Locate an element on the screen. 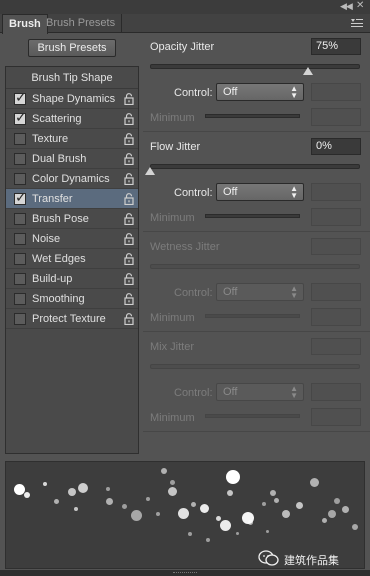  opacity-jitter-minimum-slider is located at coordinates (252, 116).